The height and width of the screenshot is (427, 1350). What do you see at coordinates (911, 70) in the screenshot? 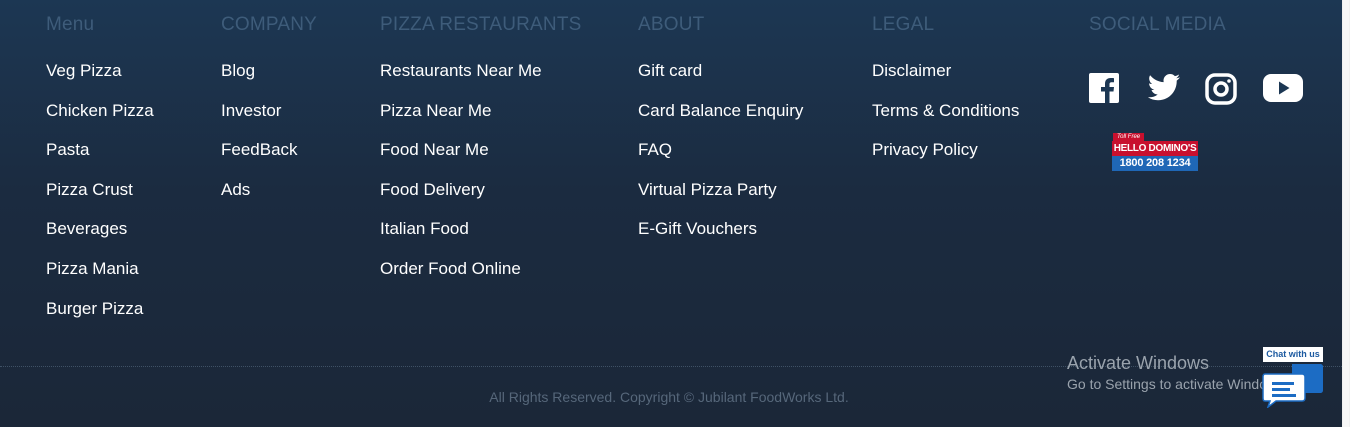
I see `footer-link: Disclaimer` at bounding box center [911, 70].